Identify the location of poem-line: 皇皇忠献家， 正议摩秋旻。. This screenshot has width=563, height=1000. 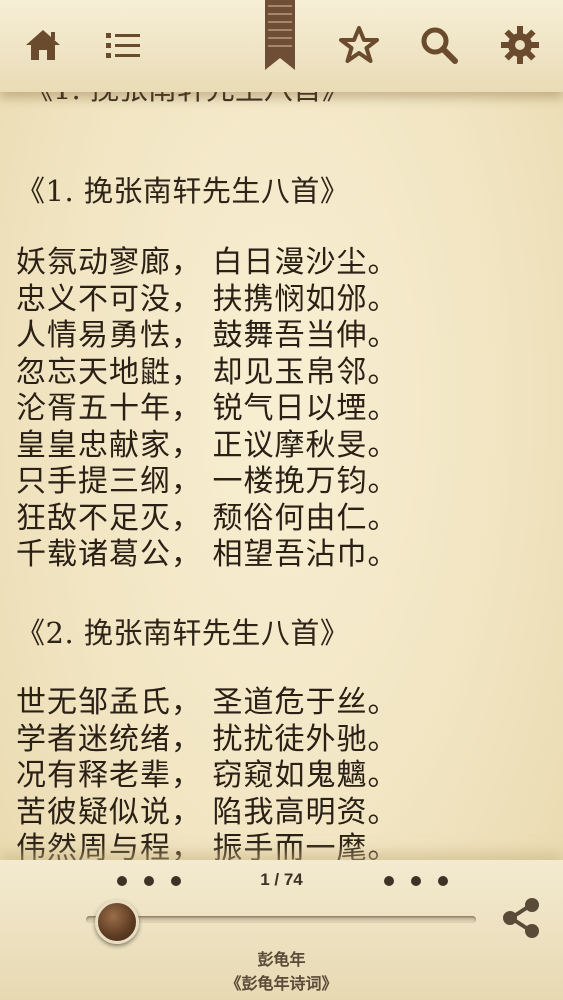
(207, 445).